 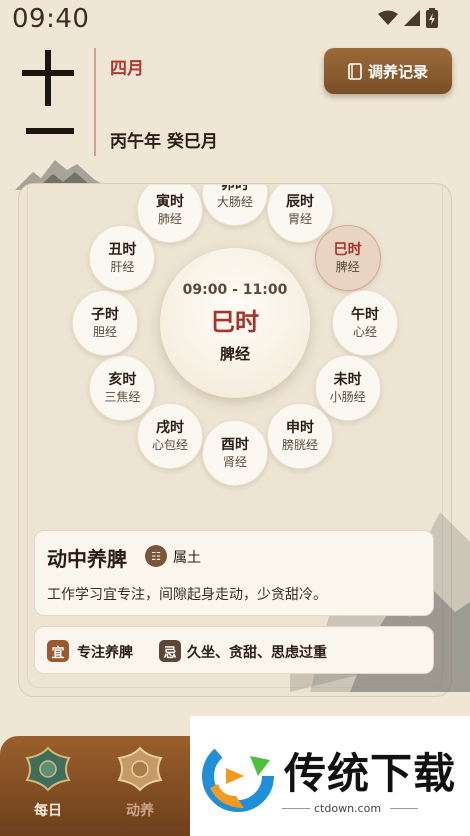 I want to click on ji-text: 久坐、贪甜、思虑过重, so click(x=257, y=653).